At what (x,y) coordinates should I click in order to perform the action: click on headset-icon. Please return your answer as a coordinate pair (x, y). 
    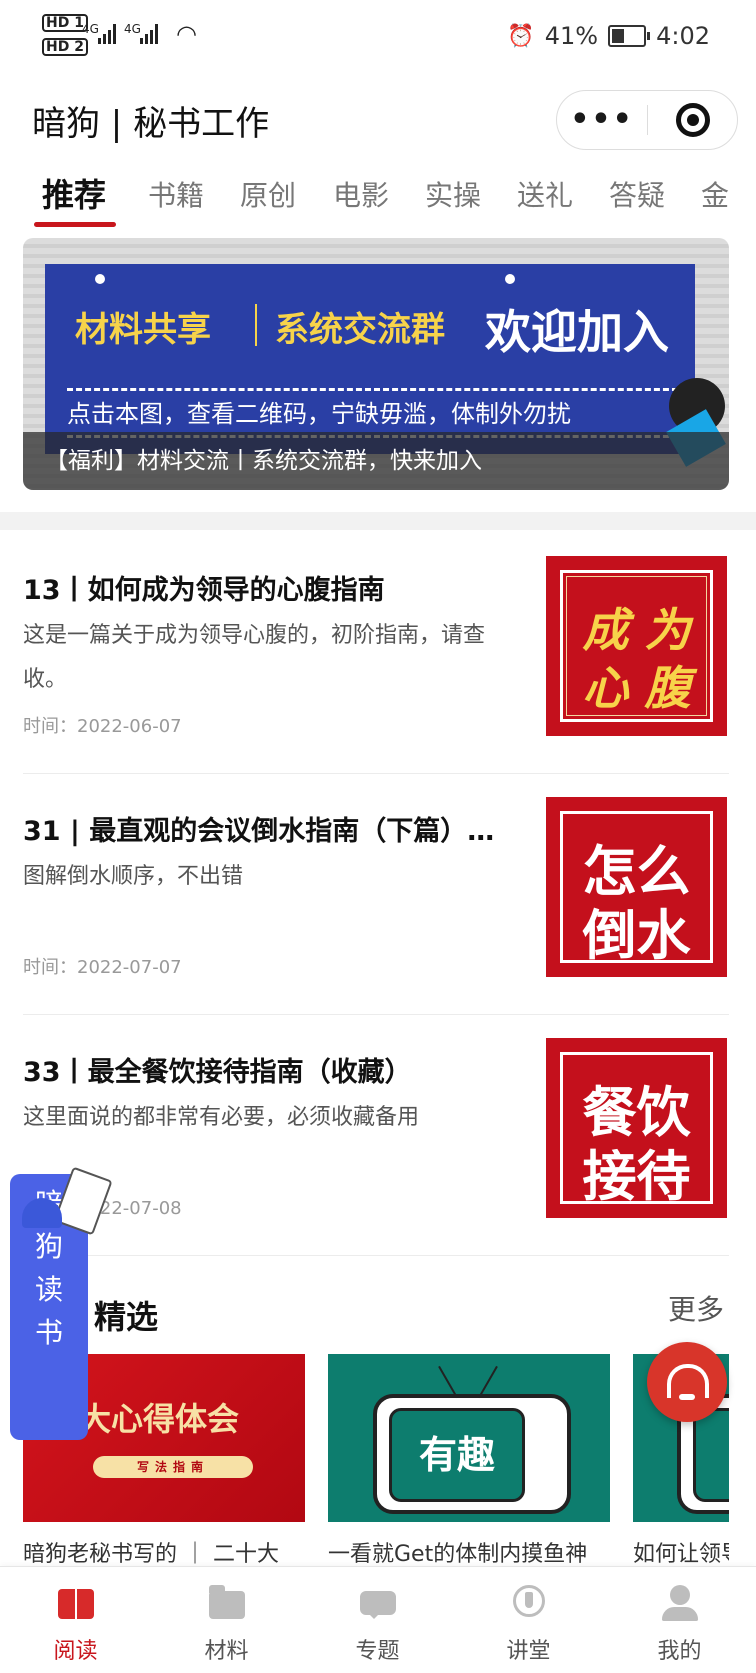
    Looking at the image, I should click on (688, 1381).